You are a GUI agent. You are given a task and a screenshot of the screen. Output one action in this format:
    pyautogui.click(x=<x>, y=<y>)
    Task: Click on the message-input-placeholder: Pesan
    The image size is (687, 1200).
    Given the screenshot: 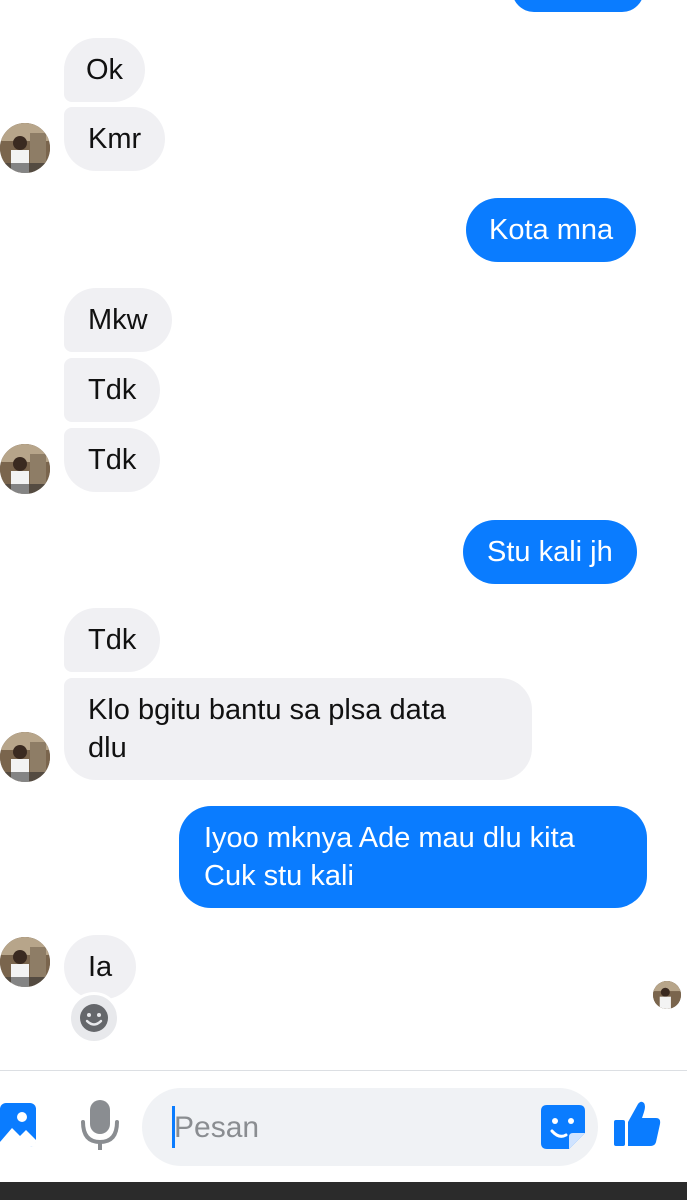 What is the action you would take?
    pyautogui.click(x=217, y=1127)
    